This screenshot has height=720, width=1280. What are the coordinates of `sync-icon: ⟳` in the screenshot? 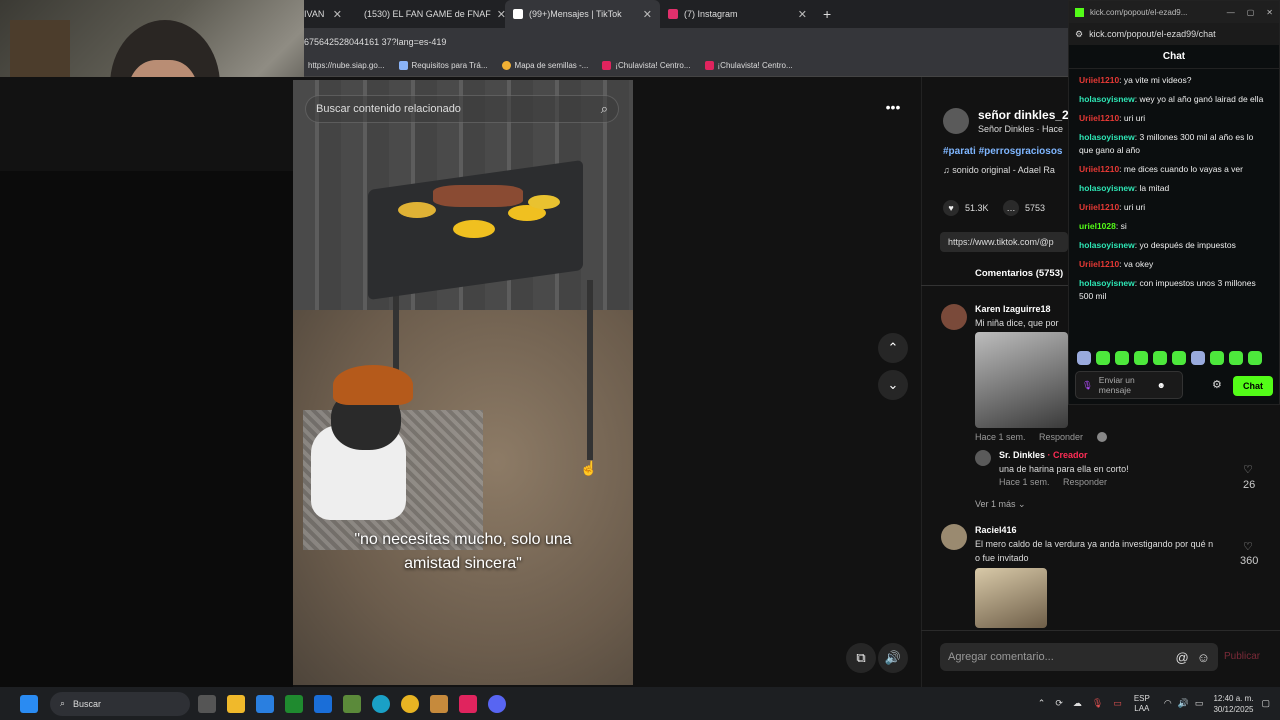 It's located at (1059, 703).